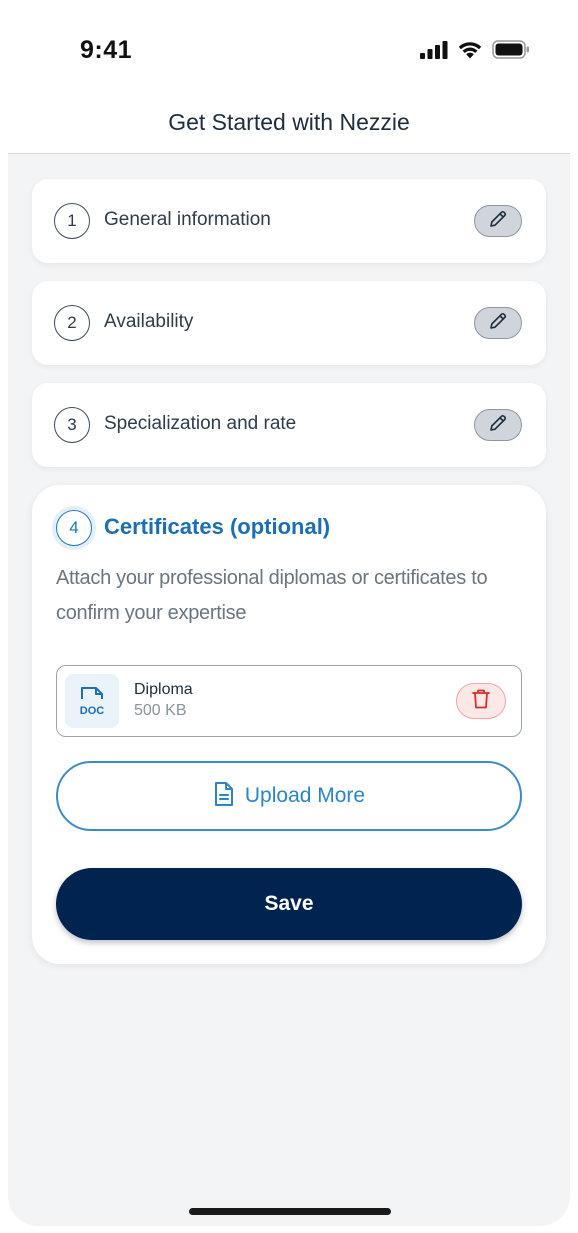 This screenshot has height=1233, width=578. What do you see at coordinates (511, 52) in the screenshot?
I see `battery-icon` at bounding box center [511, 52].